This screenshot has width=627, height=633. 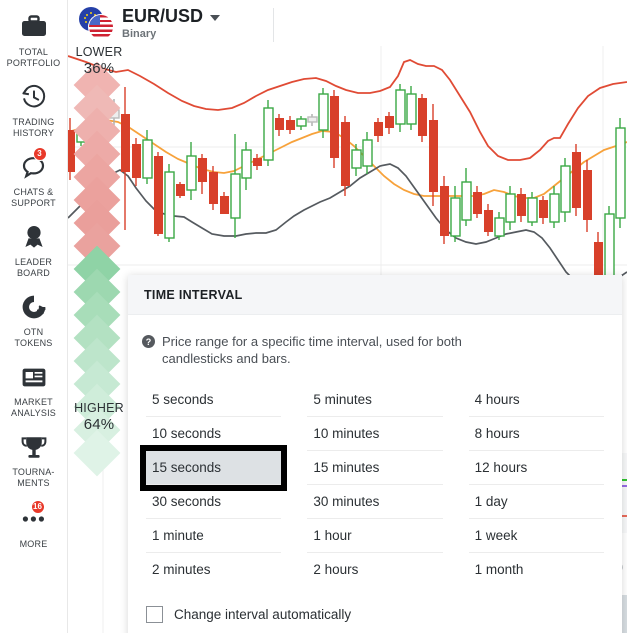 I want to click on clock-history-icon, so click(x=34, y=97).